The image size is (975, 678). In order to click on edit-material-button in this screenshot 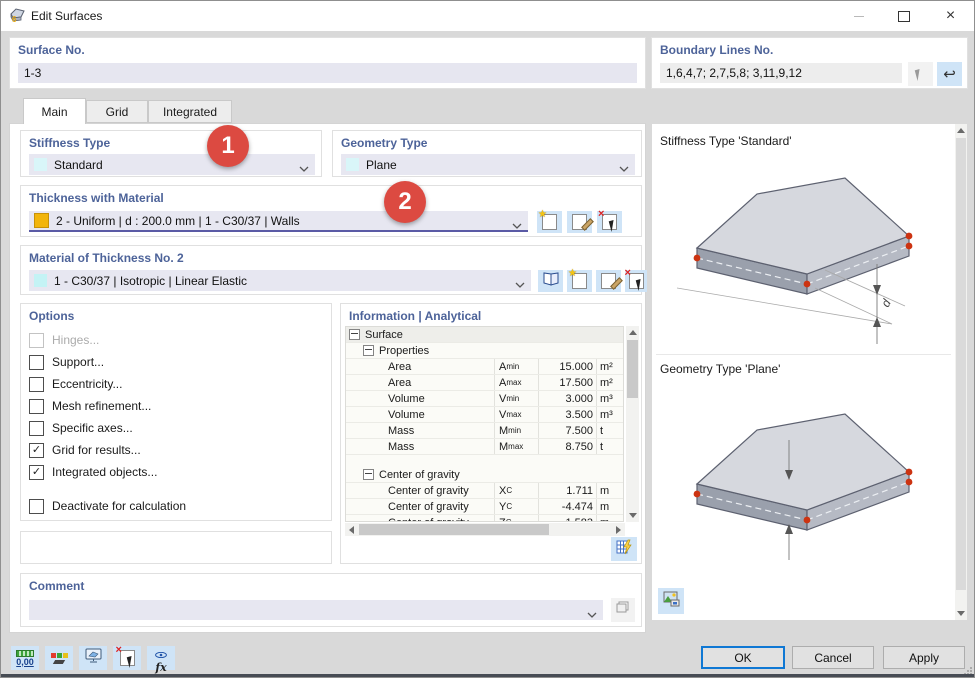, I will do `click(609, 281)`.